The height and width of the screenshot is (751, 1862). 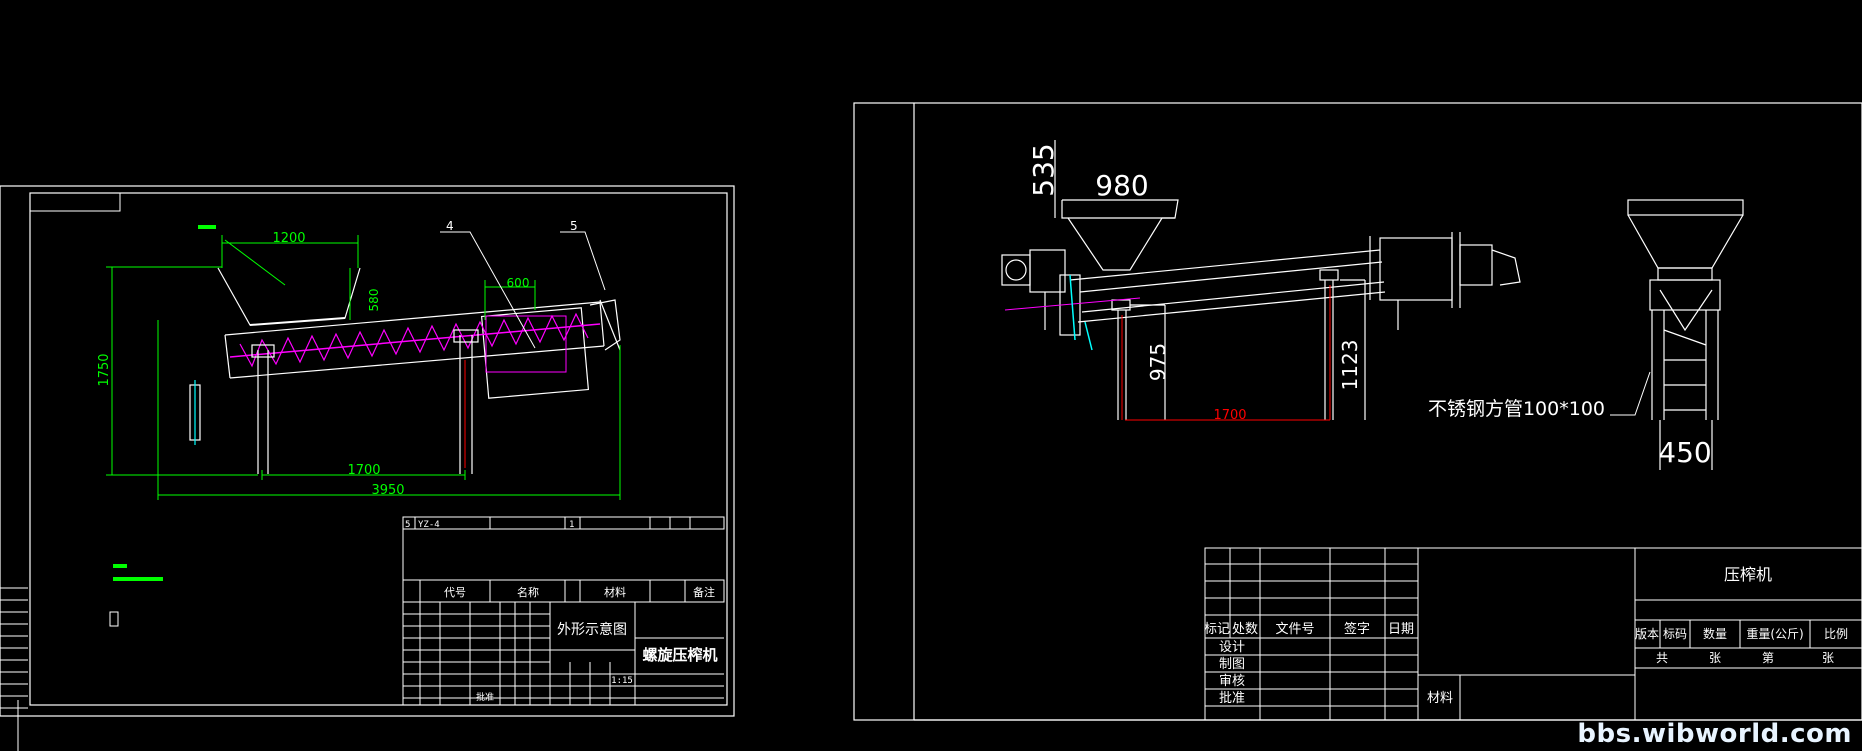 What do you see at coordinates (1768, 658) in the screenshot?
I see `tb-no: 第` at bounding box center [1768, 658].